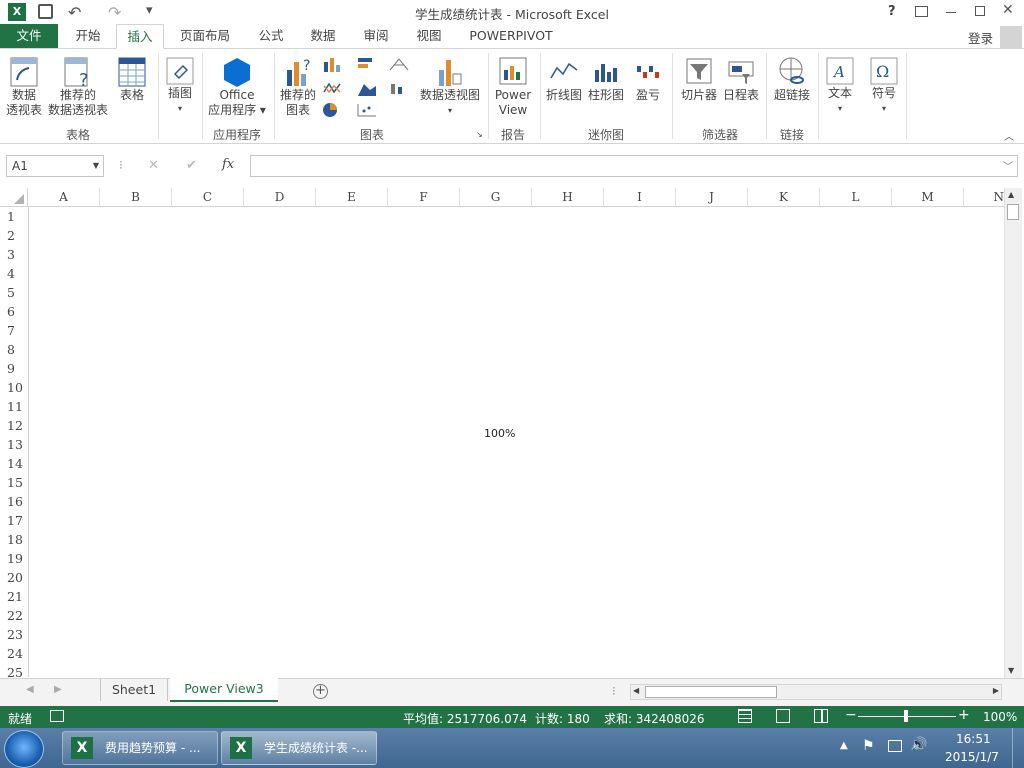  Describe the element at coordinates (140, 36) in the screenshot. I see `tab-insert: 插入` at that location.